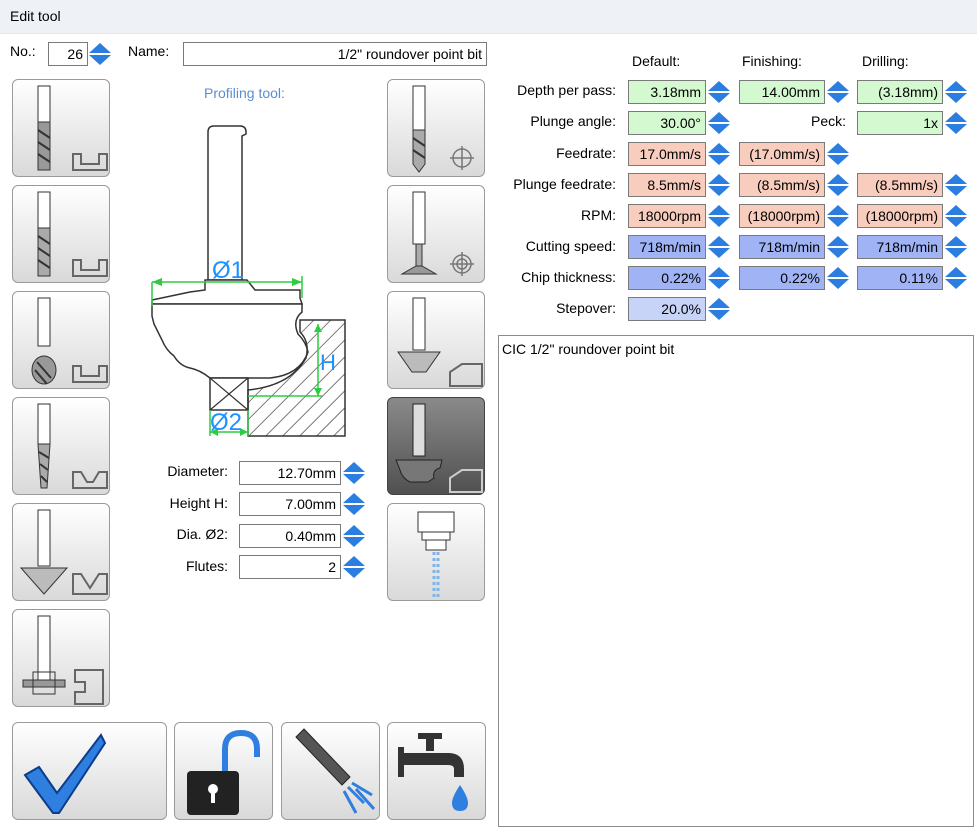 The height and width of the screenshot is (836, 977). I want to click on tool-name-label: Name:, so click(149, 51).